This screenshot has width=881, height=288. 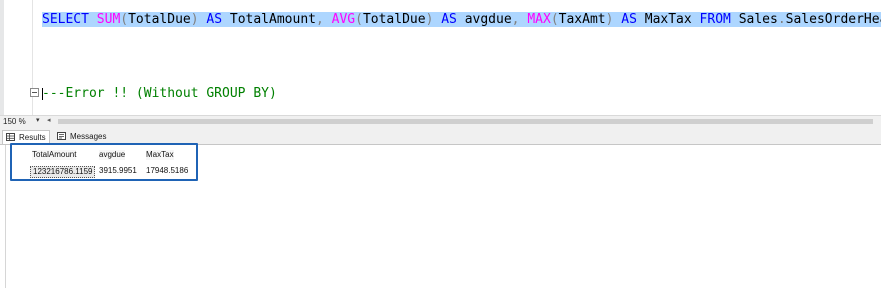 I want to click on editor-gutter, so click(x=2, y=57).